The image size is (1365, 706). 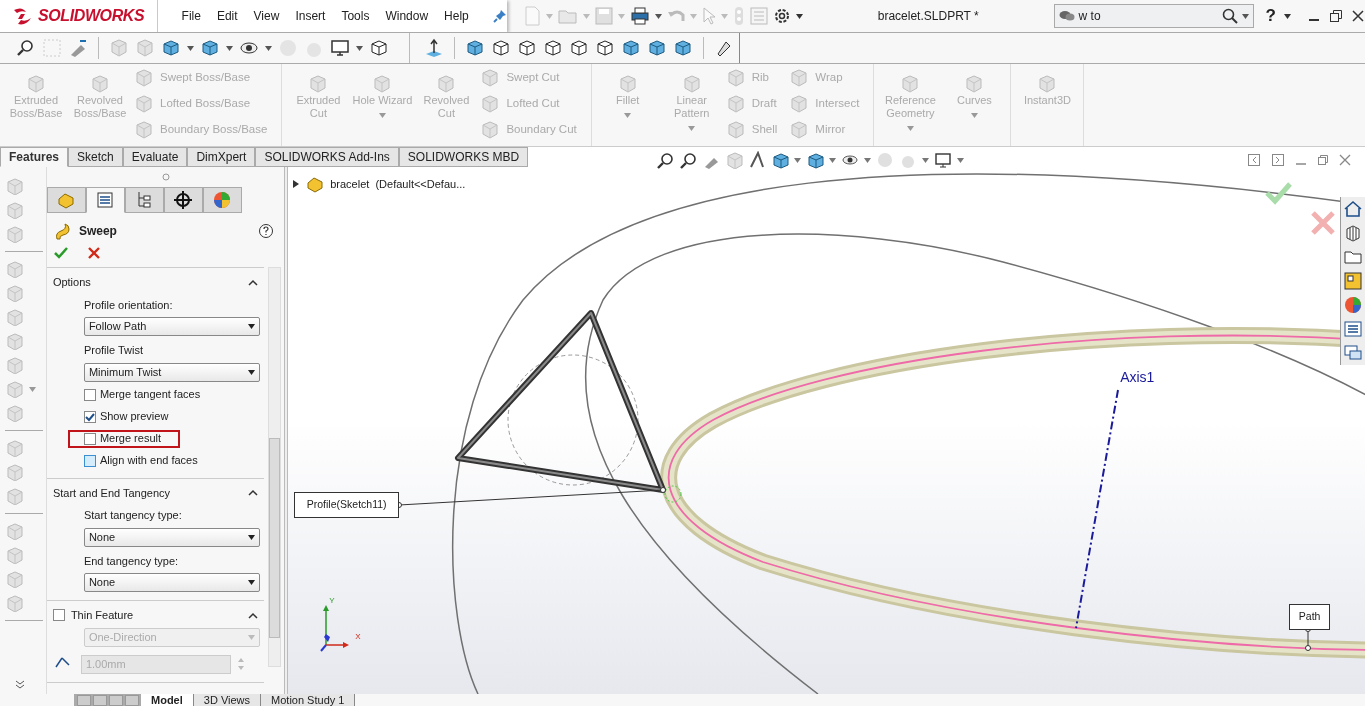 What do you see at coordinates (20, 685) in the screenshot?
I see `expand-icon` at bounding box center [20, 685].